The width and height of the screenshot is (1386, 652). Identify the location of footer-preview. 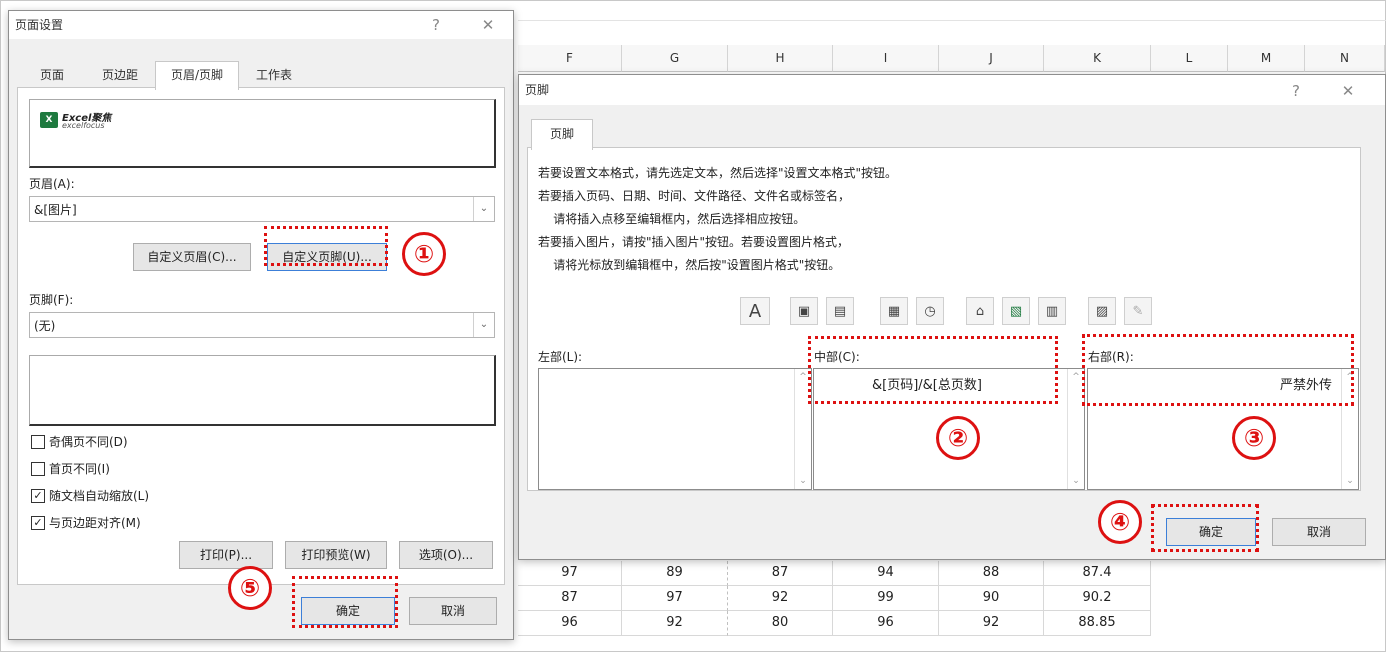
(262, 390).